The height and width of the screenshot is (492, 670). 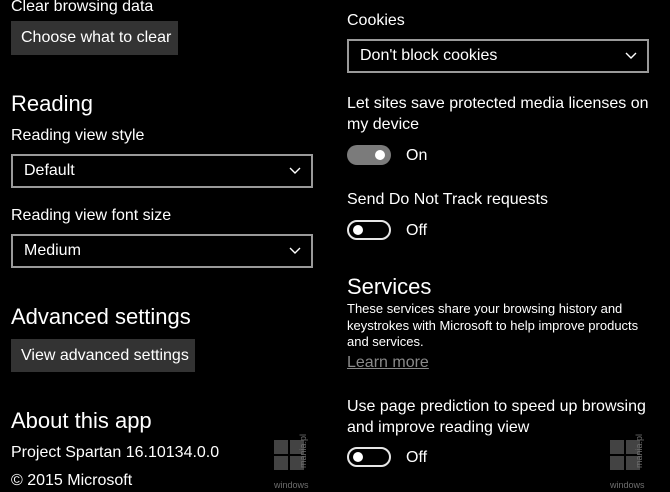 What do you see at coordinates (417, 457) in the screenshot?
I see `page-prediction-state: Off` at bounding box center [417, 457].